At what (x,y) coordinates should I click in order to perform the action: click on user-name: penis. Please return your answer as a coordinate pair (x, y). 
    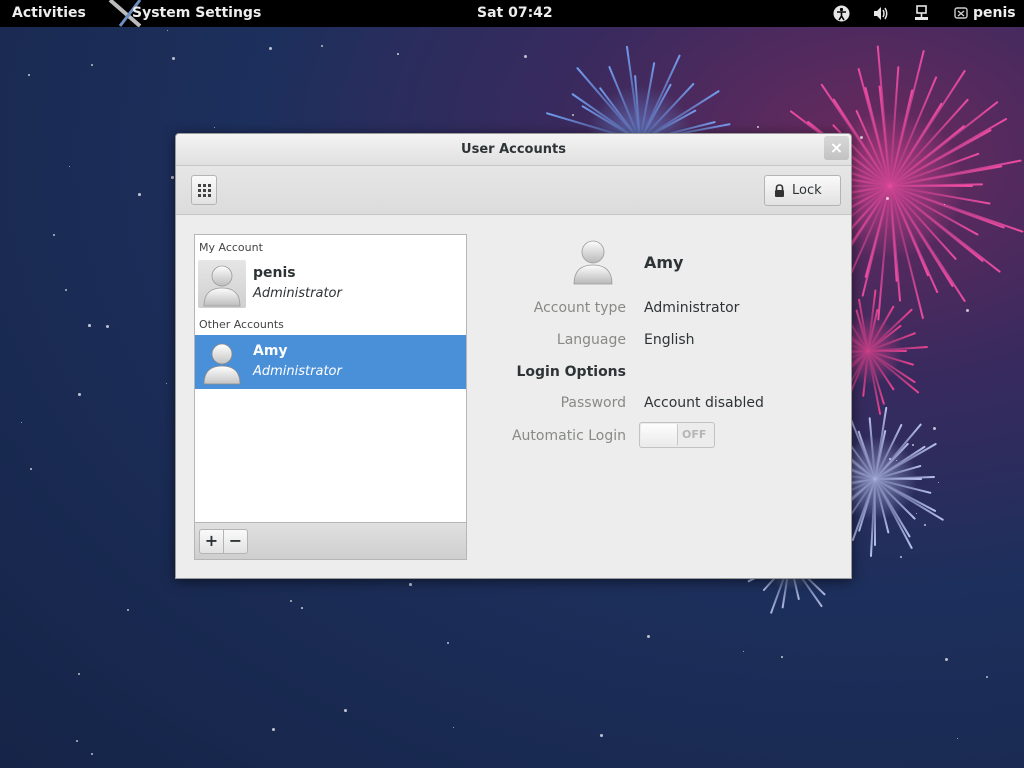
    Looking at the image, I should click on (274, 273).